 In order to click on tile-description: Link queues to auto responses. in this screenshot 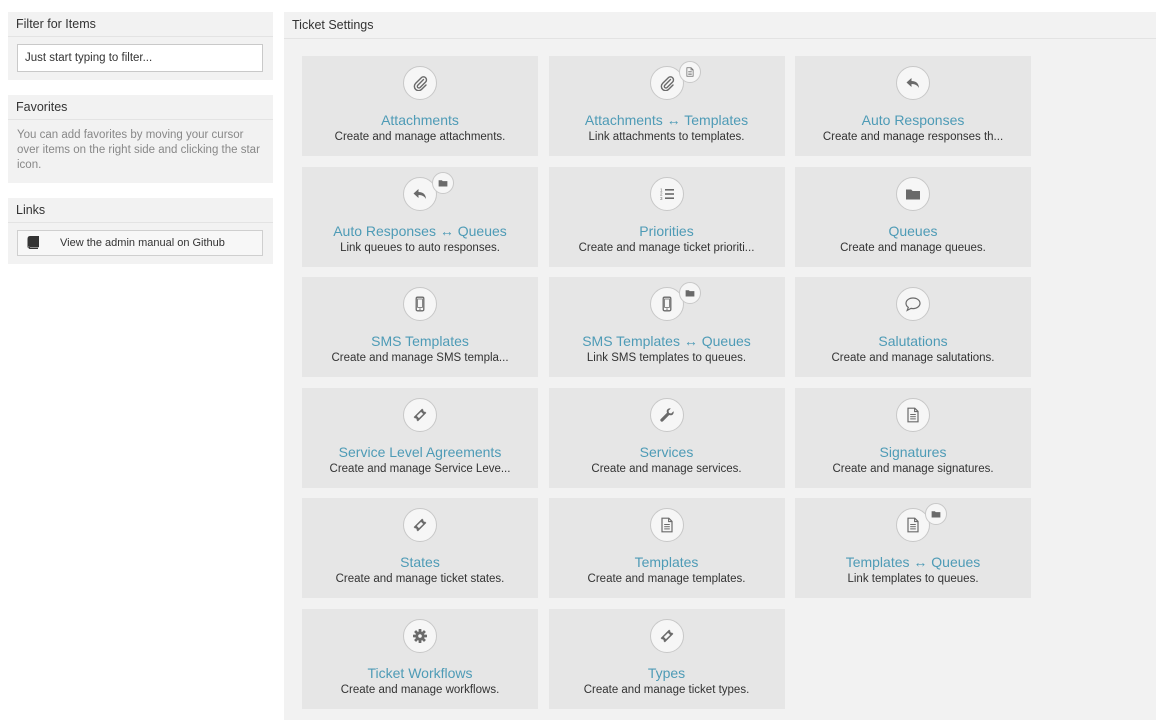, I will do `click(420, 247)`.